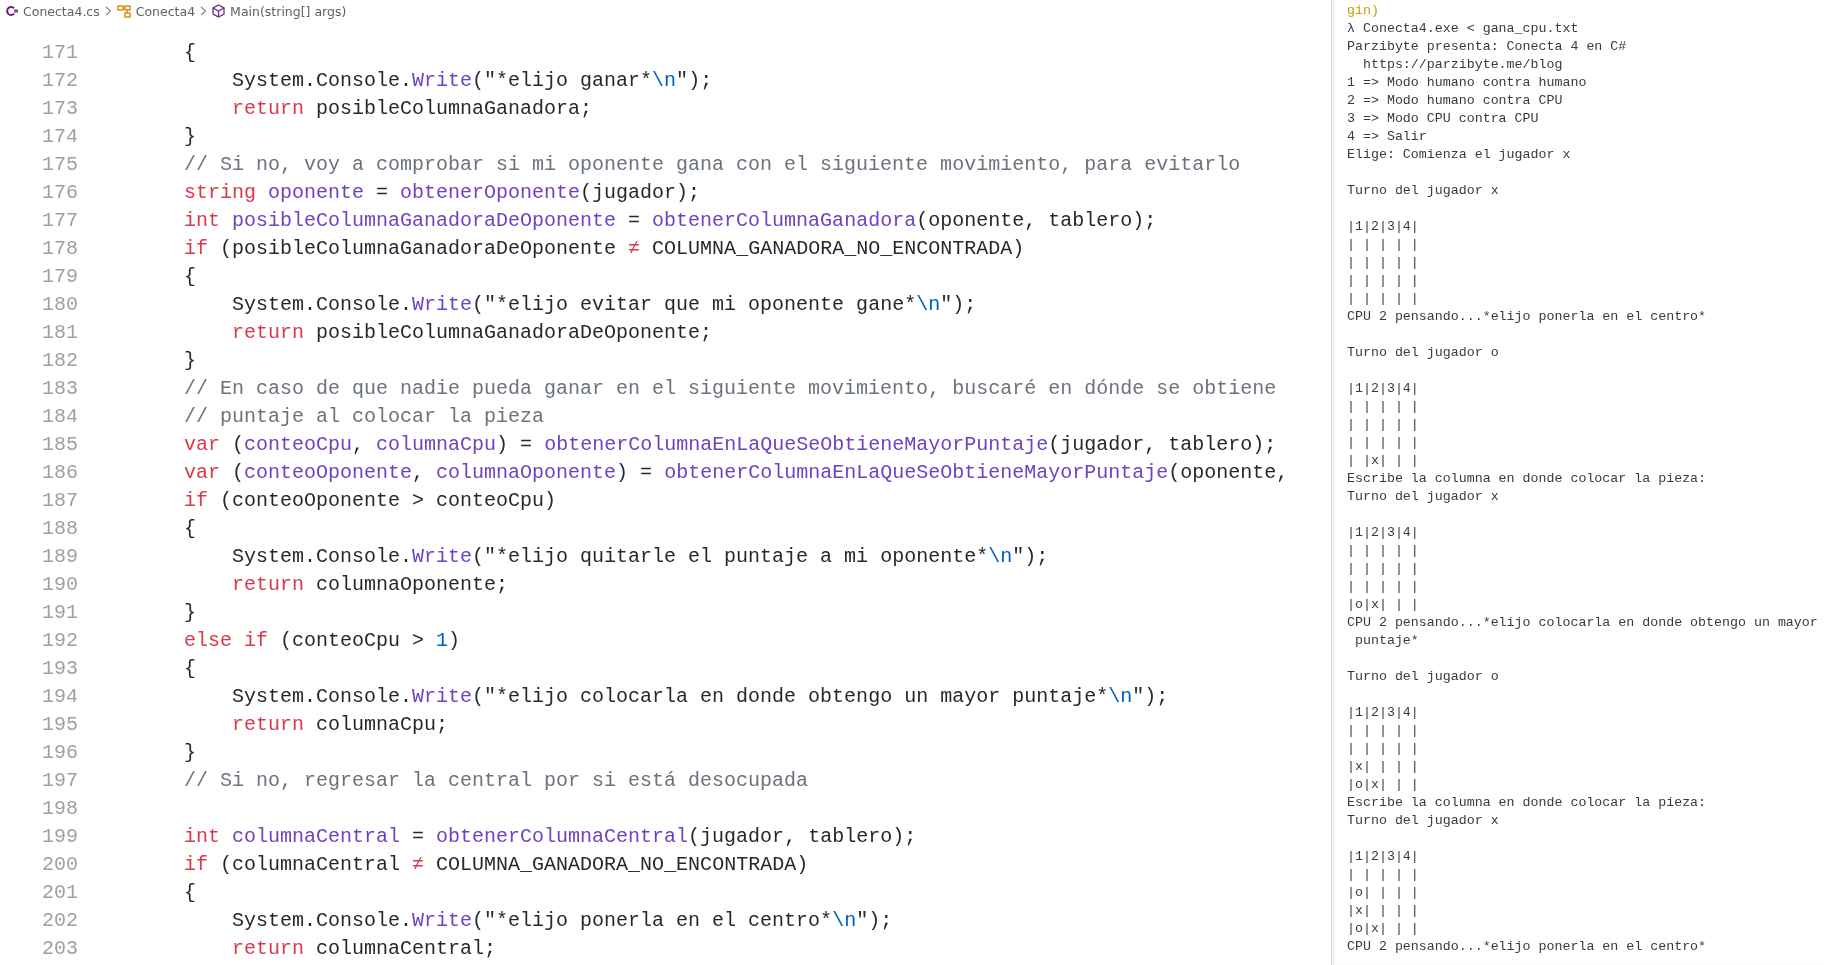 The height and width of the screenshot is (965, 1824). Describe the element at coordinates (442, 192) in the screenshot. I see `code-line: string oponente = obtenerOponente(jugador);` at that location.